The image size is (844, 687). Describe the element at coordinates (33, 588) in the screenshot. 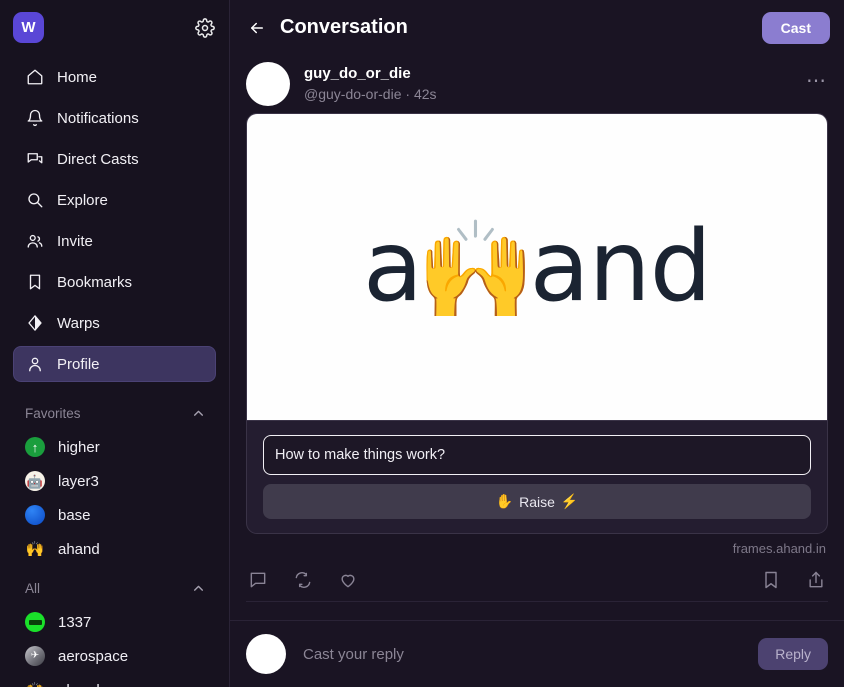

I see `all-title: All` at that location.